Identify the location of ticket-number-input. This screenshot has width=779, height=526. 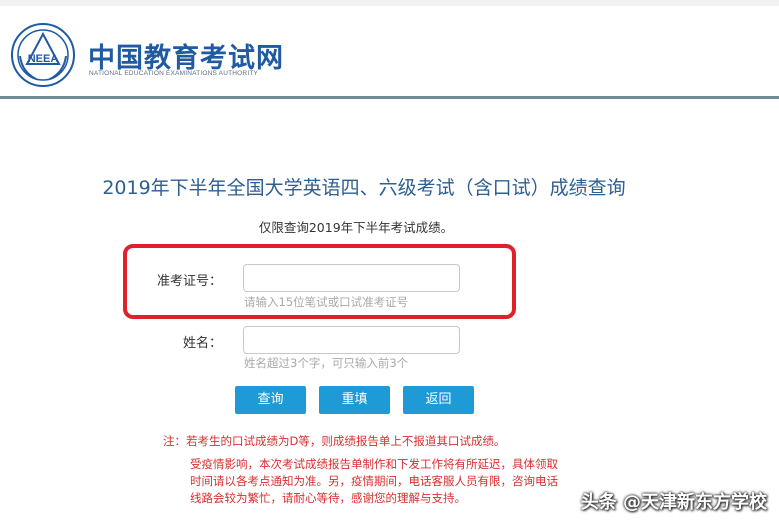
(351, 278).